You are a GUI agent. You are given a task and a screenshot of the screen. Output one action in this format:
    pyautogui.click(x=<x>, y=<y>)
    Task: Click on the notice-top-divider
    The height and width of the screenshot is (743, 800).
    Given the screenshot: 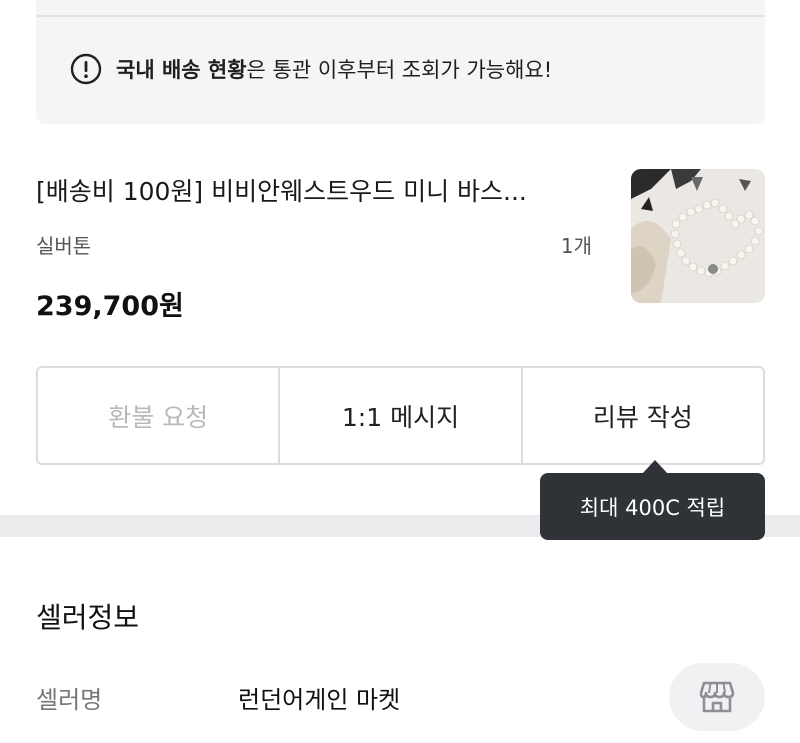 What is the action you would take?
    pyautogui.click(x=400, y=16)
    